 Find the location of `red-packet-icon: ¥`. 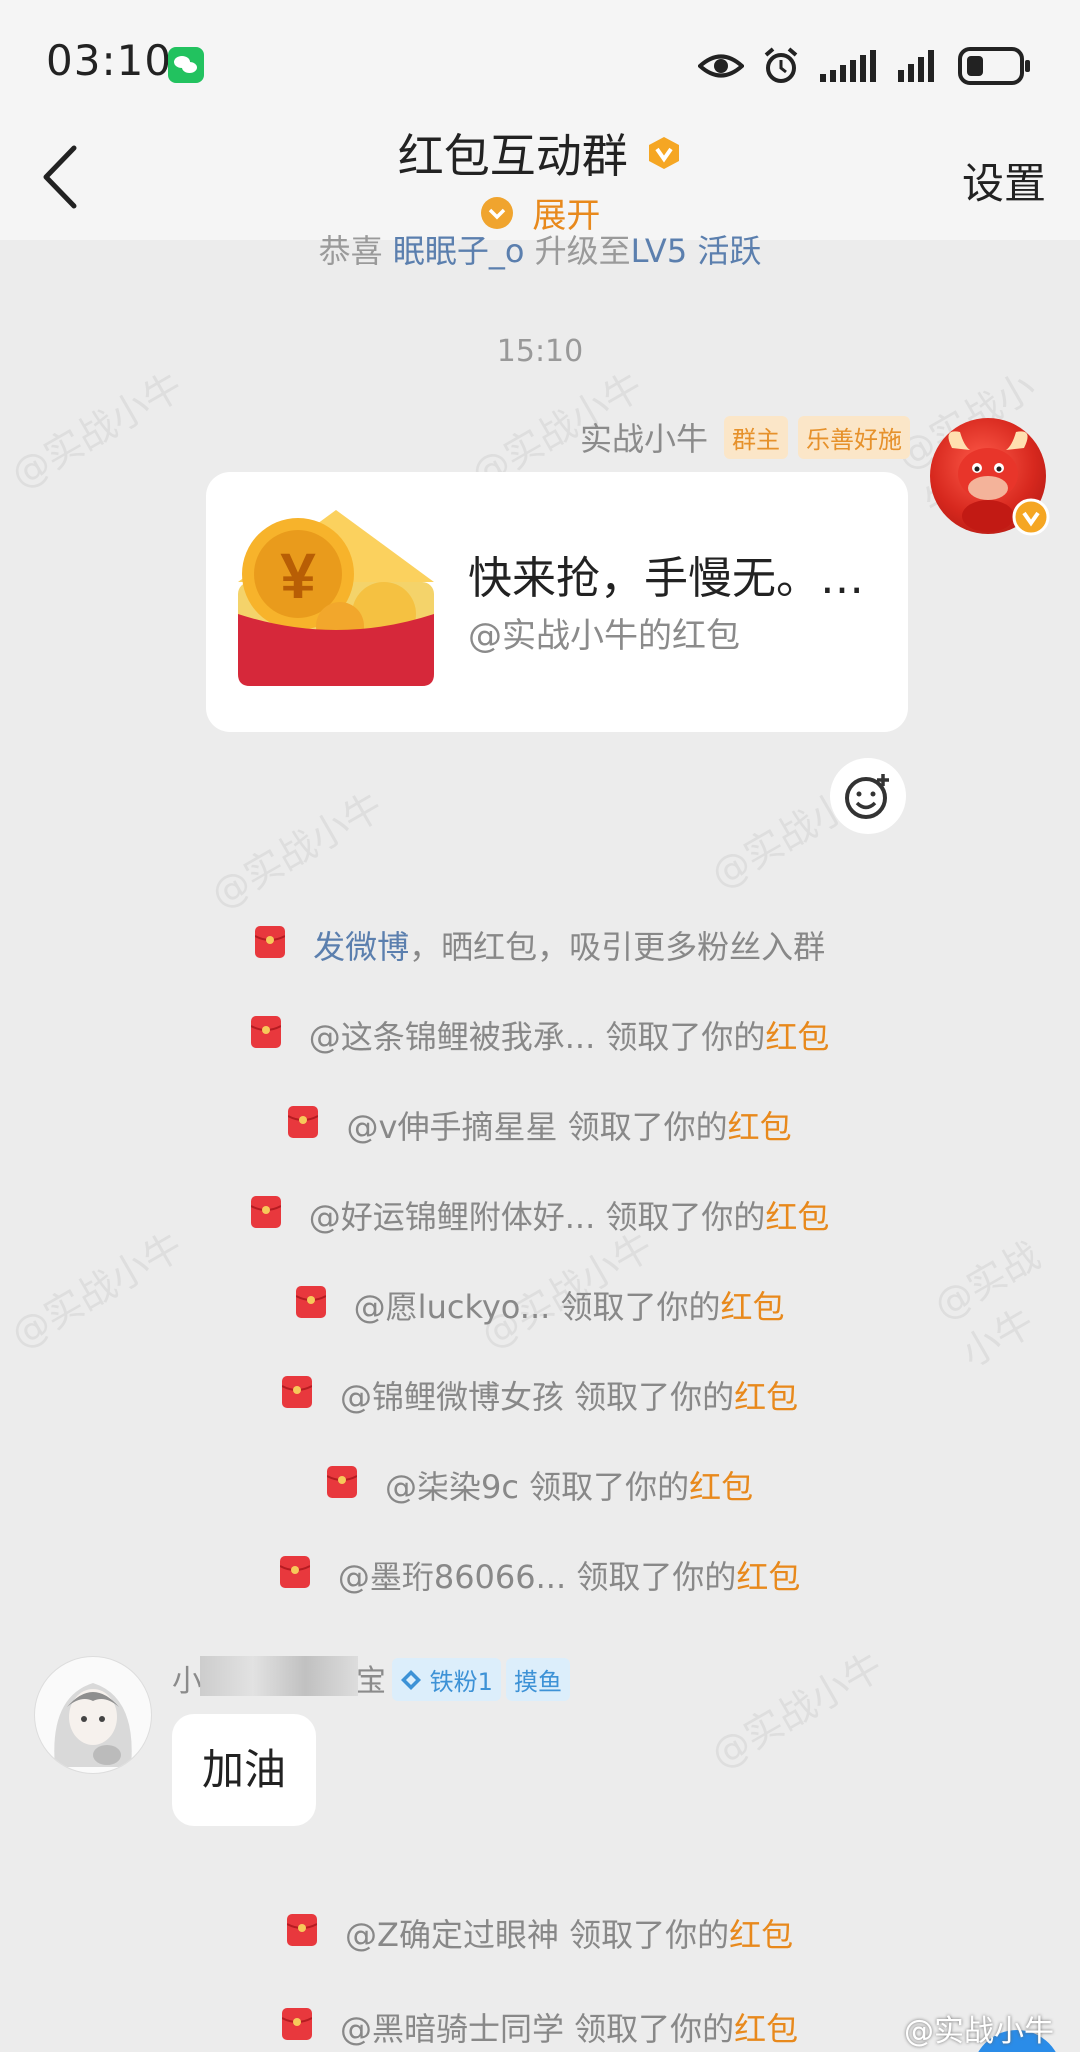

red-packet-icon: ¥ is located at coordinates (336, 598).